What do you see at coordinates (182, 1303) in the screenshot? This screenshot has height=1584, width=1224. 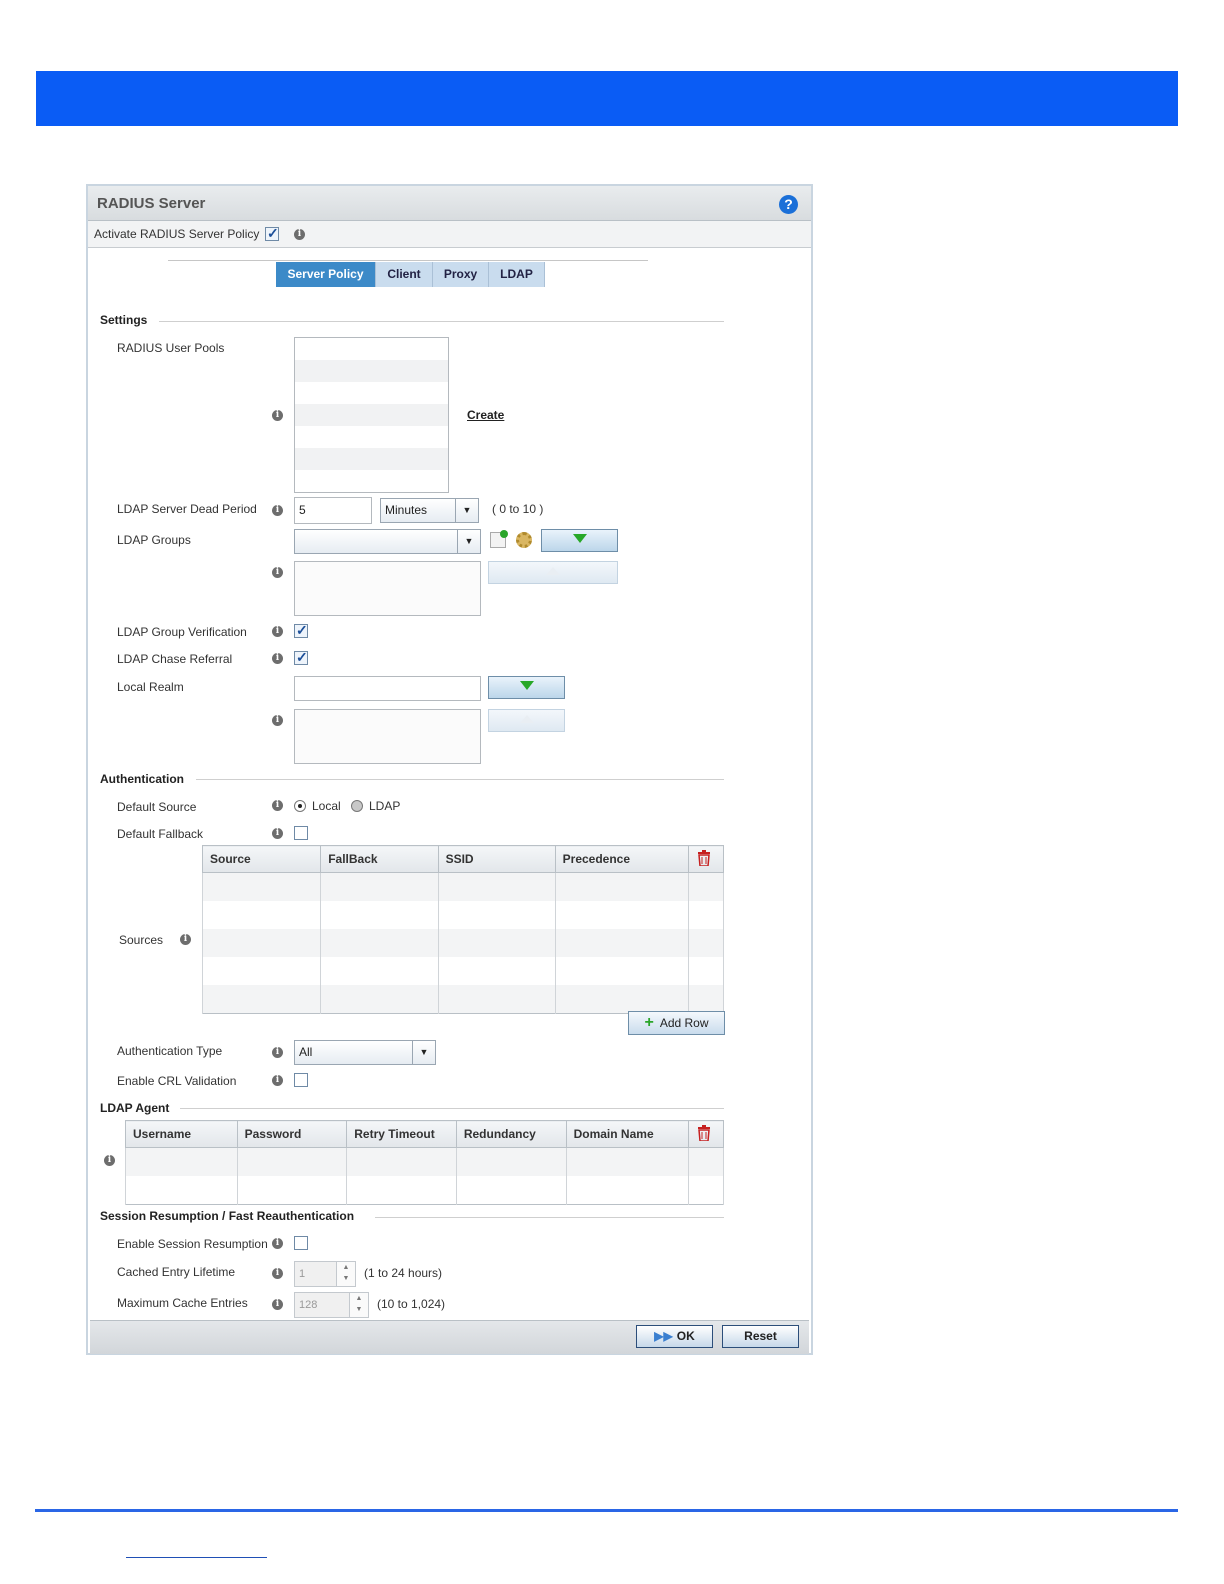 I see `max-entries-label: Maximum Cache Entries` at bounding box center [182, 1303].